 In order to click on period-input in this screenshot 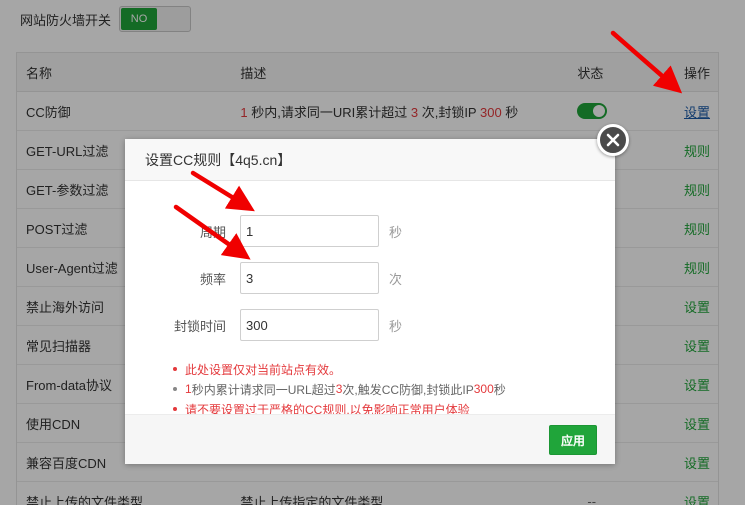, I will do `click(309, 231)`.